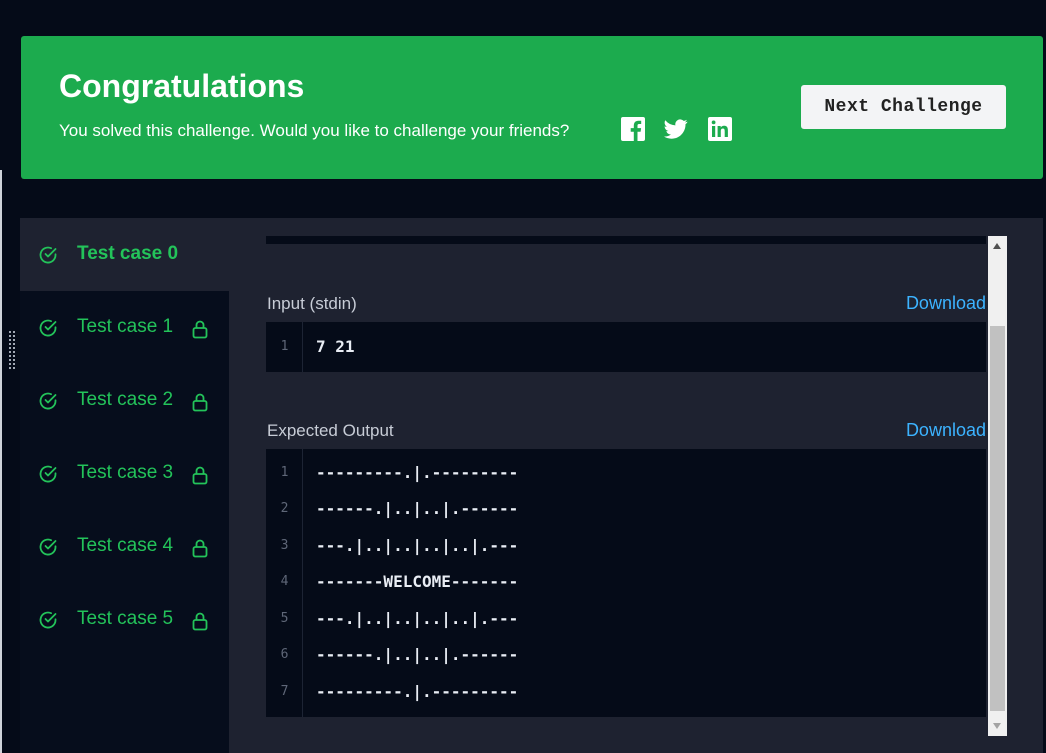  Describe the element at coordinates (284, 654) in the screenshot. I see `line-number: 6` at that location.